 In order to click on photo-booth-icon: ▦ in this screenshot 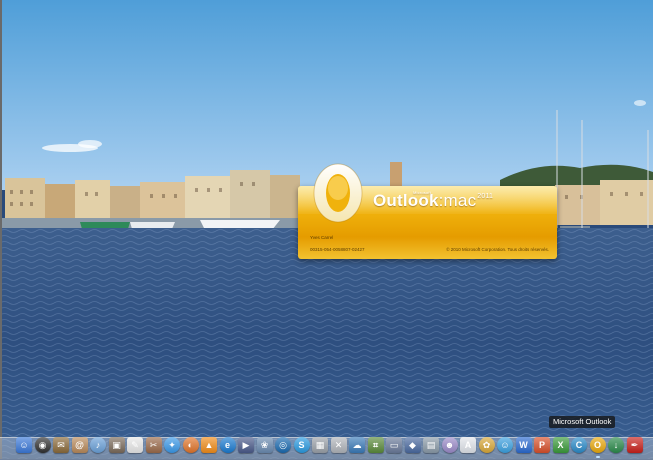, I will do `click(320, 445)`.